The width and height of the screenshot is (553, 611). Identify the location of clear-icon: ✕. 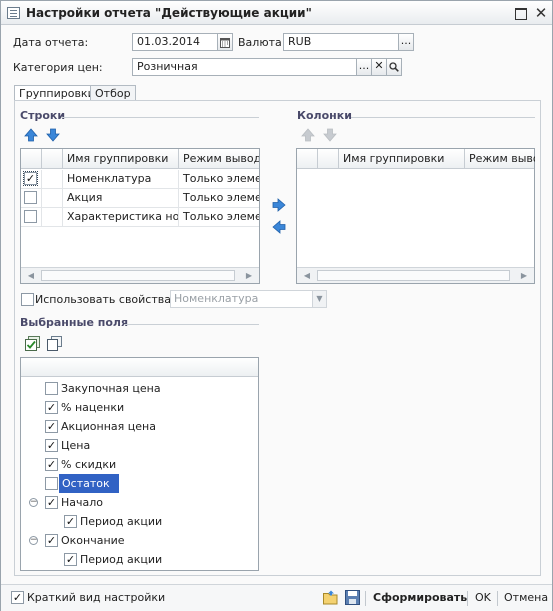
(379, 65).